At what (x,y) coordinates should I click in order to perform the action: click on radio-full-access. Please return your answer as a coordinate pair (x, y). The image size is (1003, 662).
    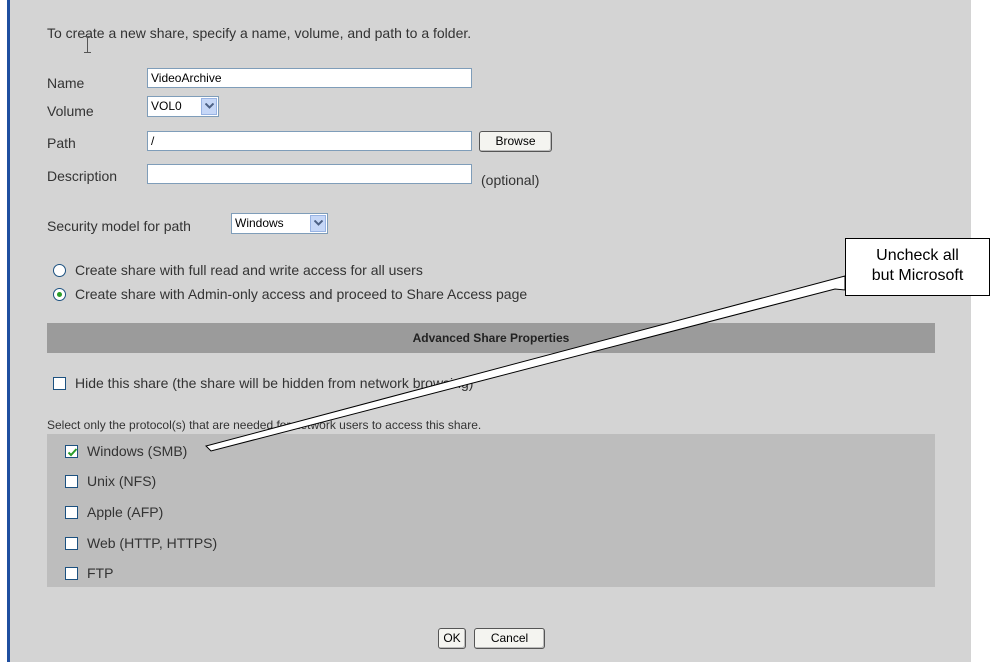
    Looking at the image, I should click on (59, 270).